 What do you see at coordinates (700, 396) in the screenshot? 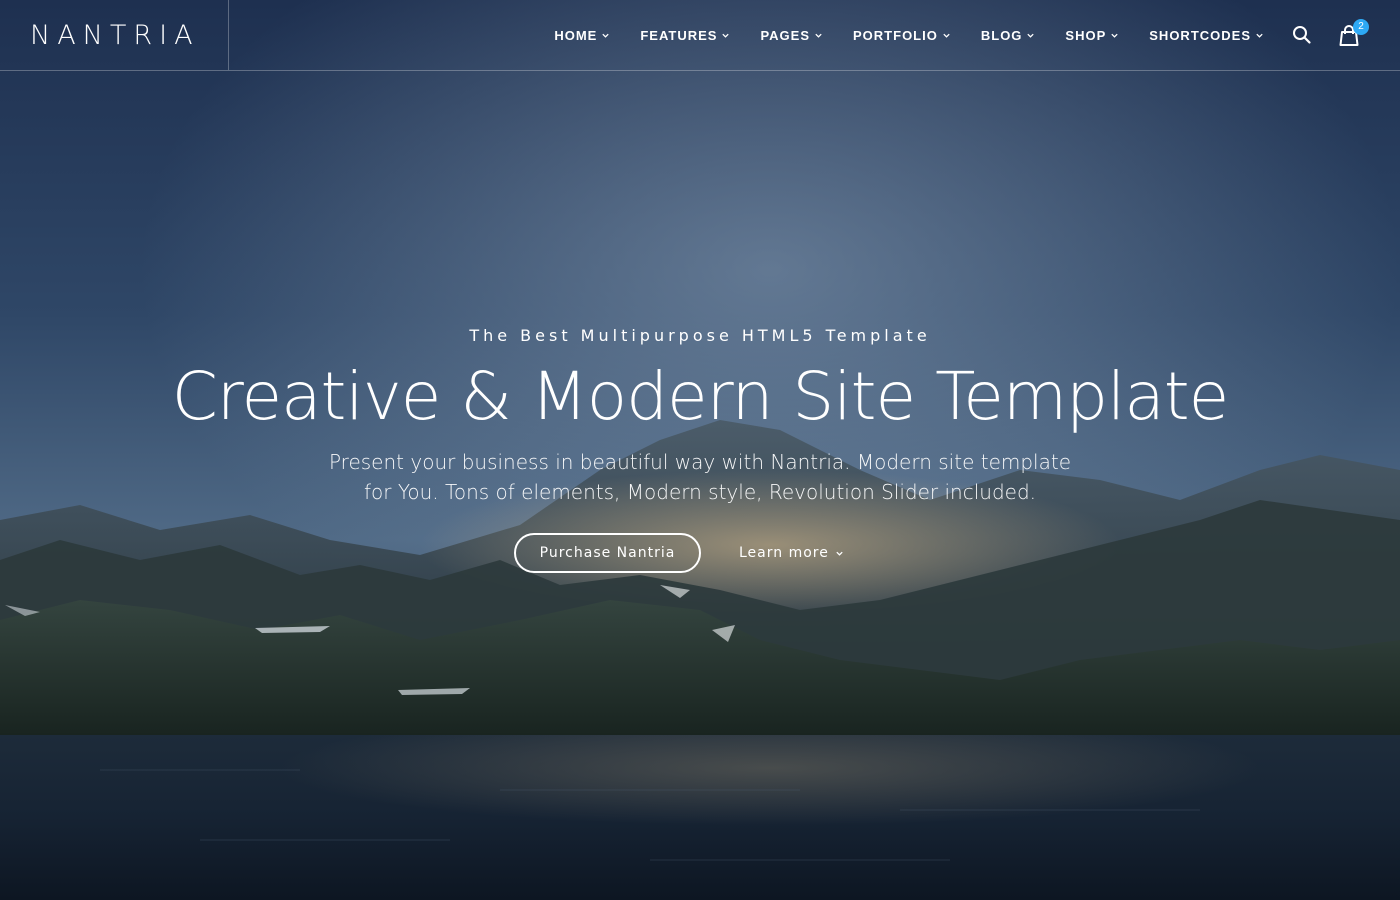
I see `hero-title: Creative & Modern Site Template` at bounding box center [700, 396].